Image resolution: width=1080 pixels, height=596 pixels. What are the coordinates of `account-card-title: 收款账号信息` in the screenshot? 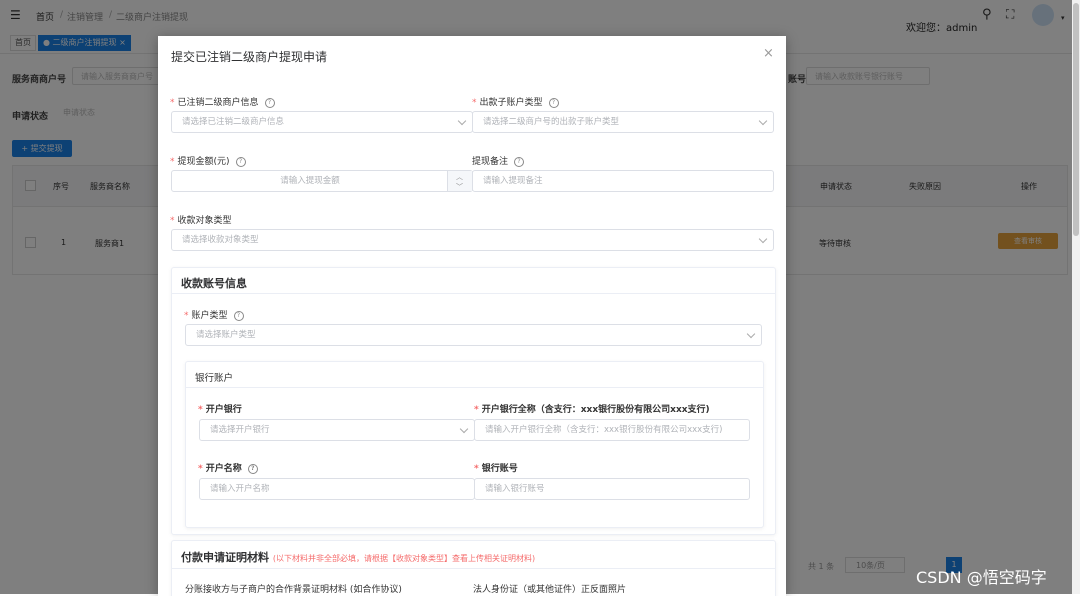 It's located at (214, 283).